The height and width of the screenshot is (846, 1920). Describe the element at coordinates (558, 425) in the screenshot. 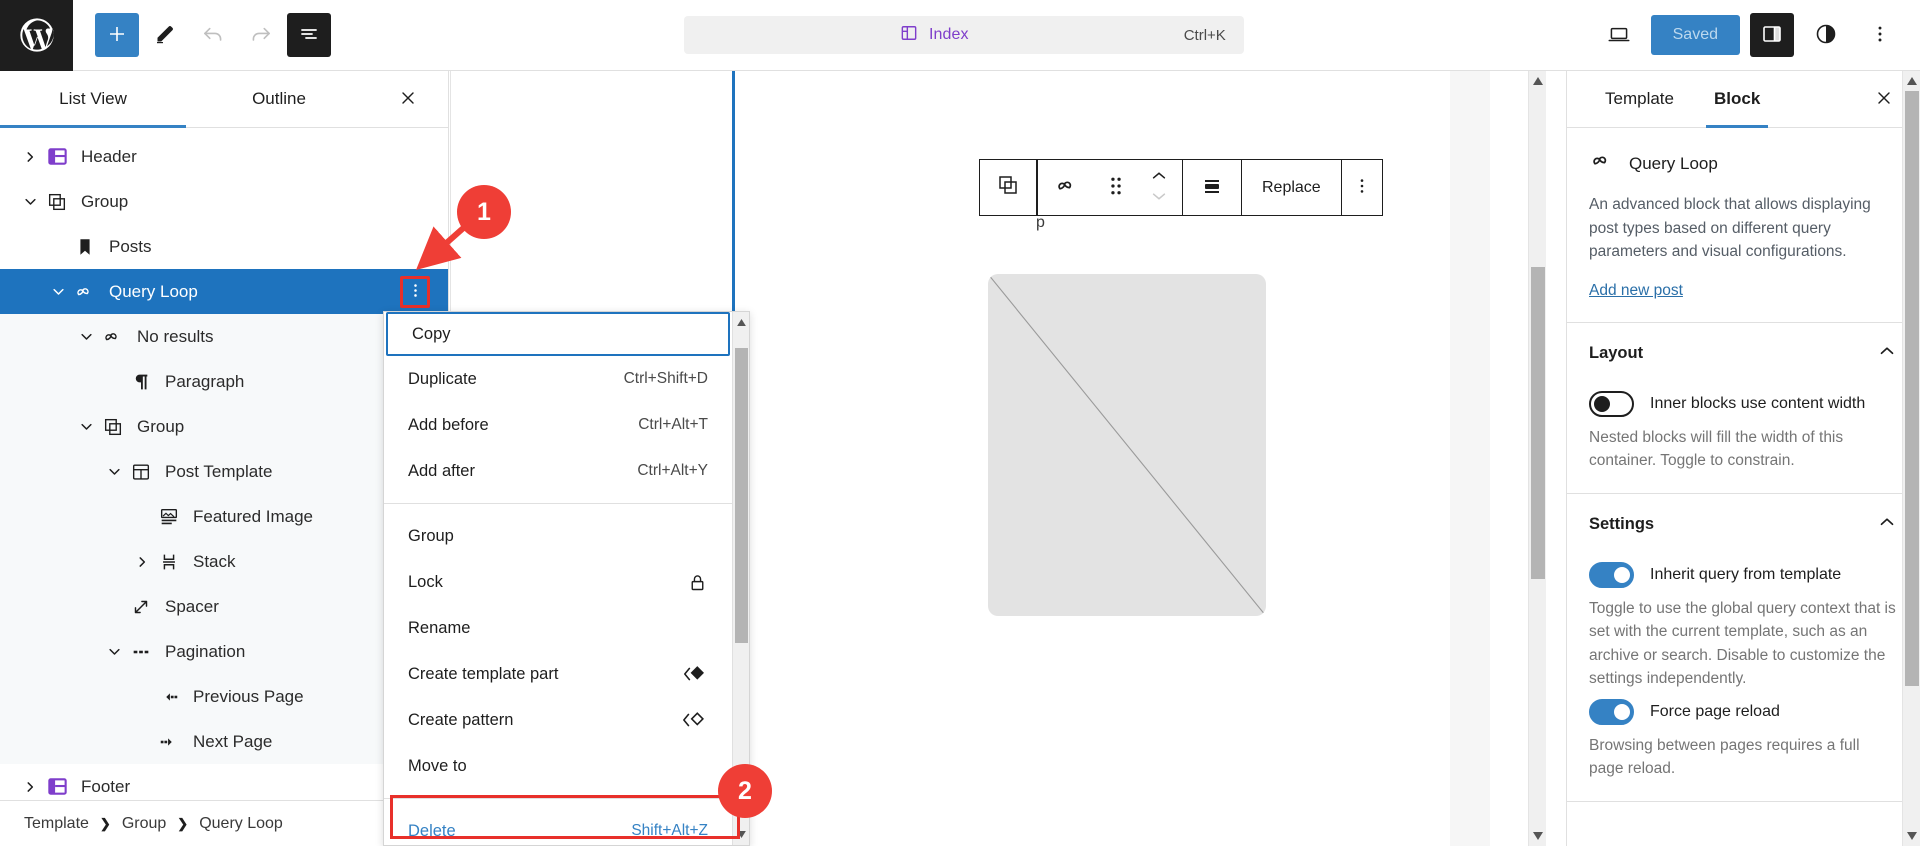

I see `menu-item-add-before: Add before Ctrl+Alt+T` at that location.